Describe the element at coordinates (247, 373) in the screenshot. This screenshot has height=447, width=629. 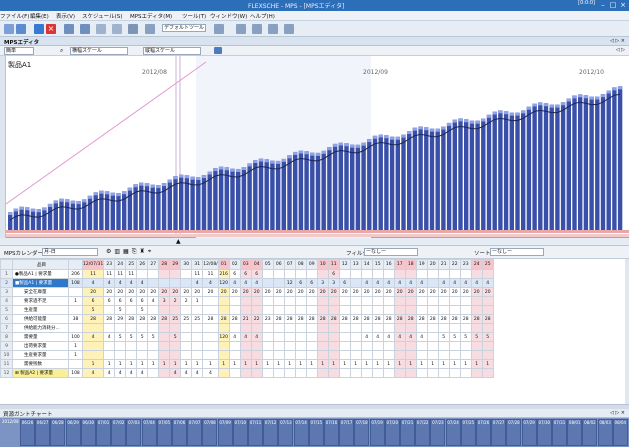
I see `table-row: 12 ⊞ 製品A2 | 要求量 108 4 4 4 4 4 4 4 4 4` at that location.